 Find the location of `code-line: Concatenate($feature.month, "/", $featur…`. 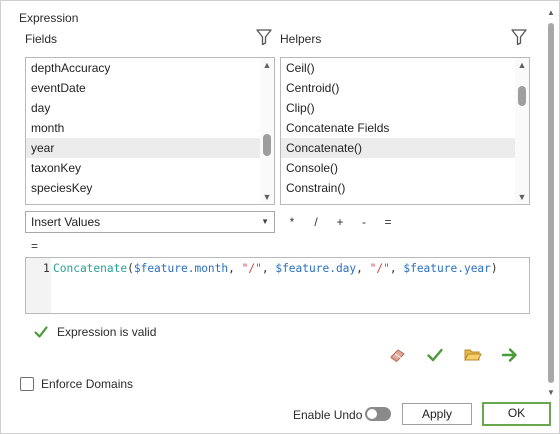

code-line: Concatenate($feature.month, "/", $featur… is located at coordinates (275, 268).